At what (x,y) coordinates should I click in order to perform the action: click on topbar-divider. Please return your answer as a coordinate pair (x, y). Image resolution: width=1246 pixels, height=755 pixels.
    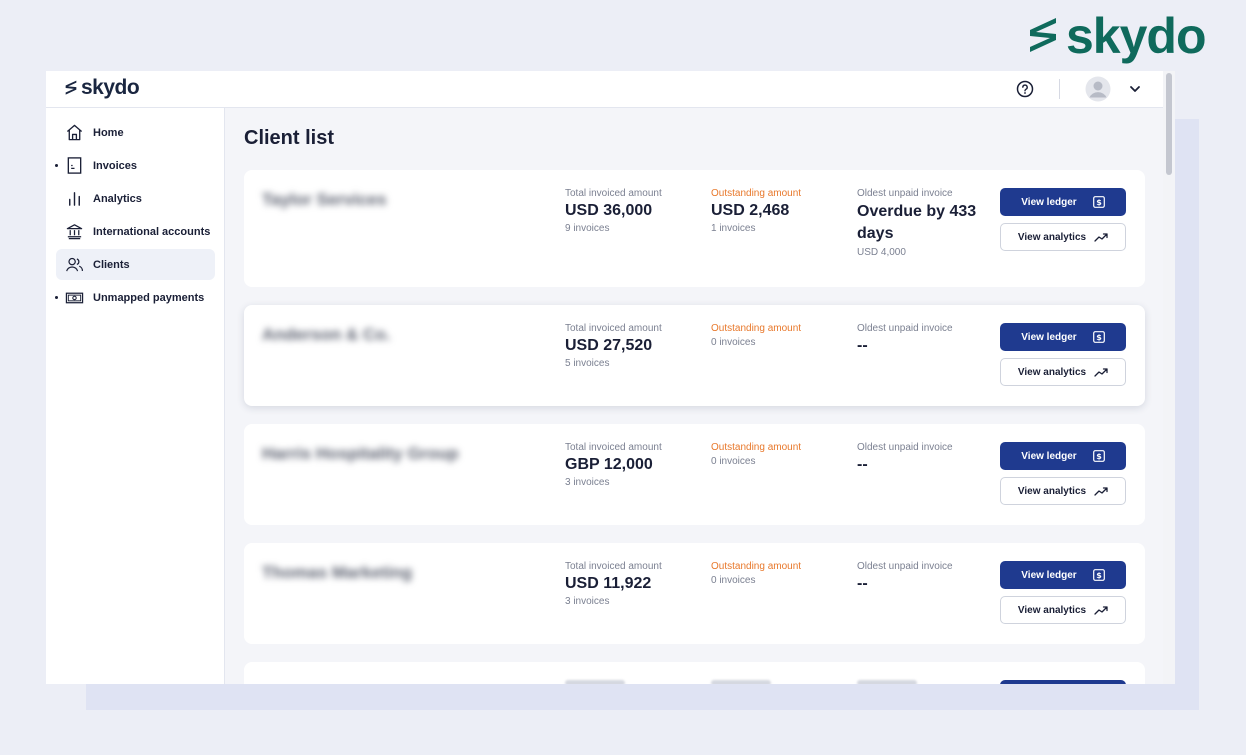
    Looking at the image, I should click on (1059, 89).